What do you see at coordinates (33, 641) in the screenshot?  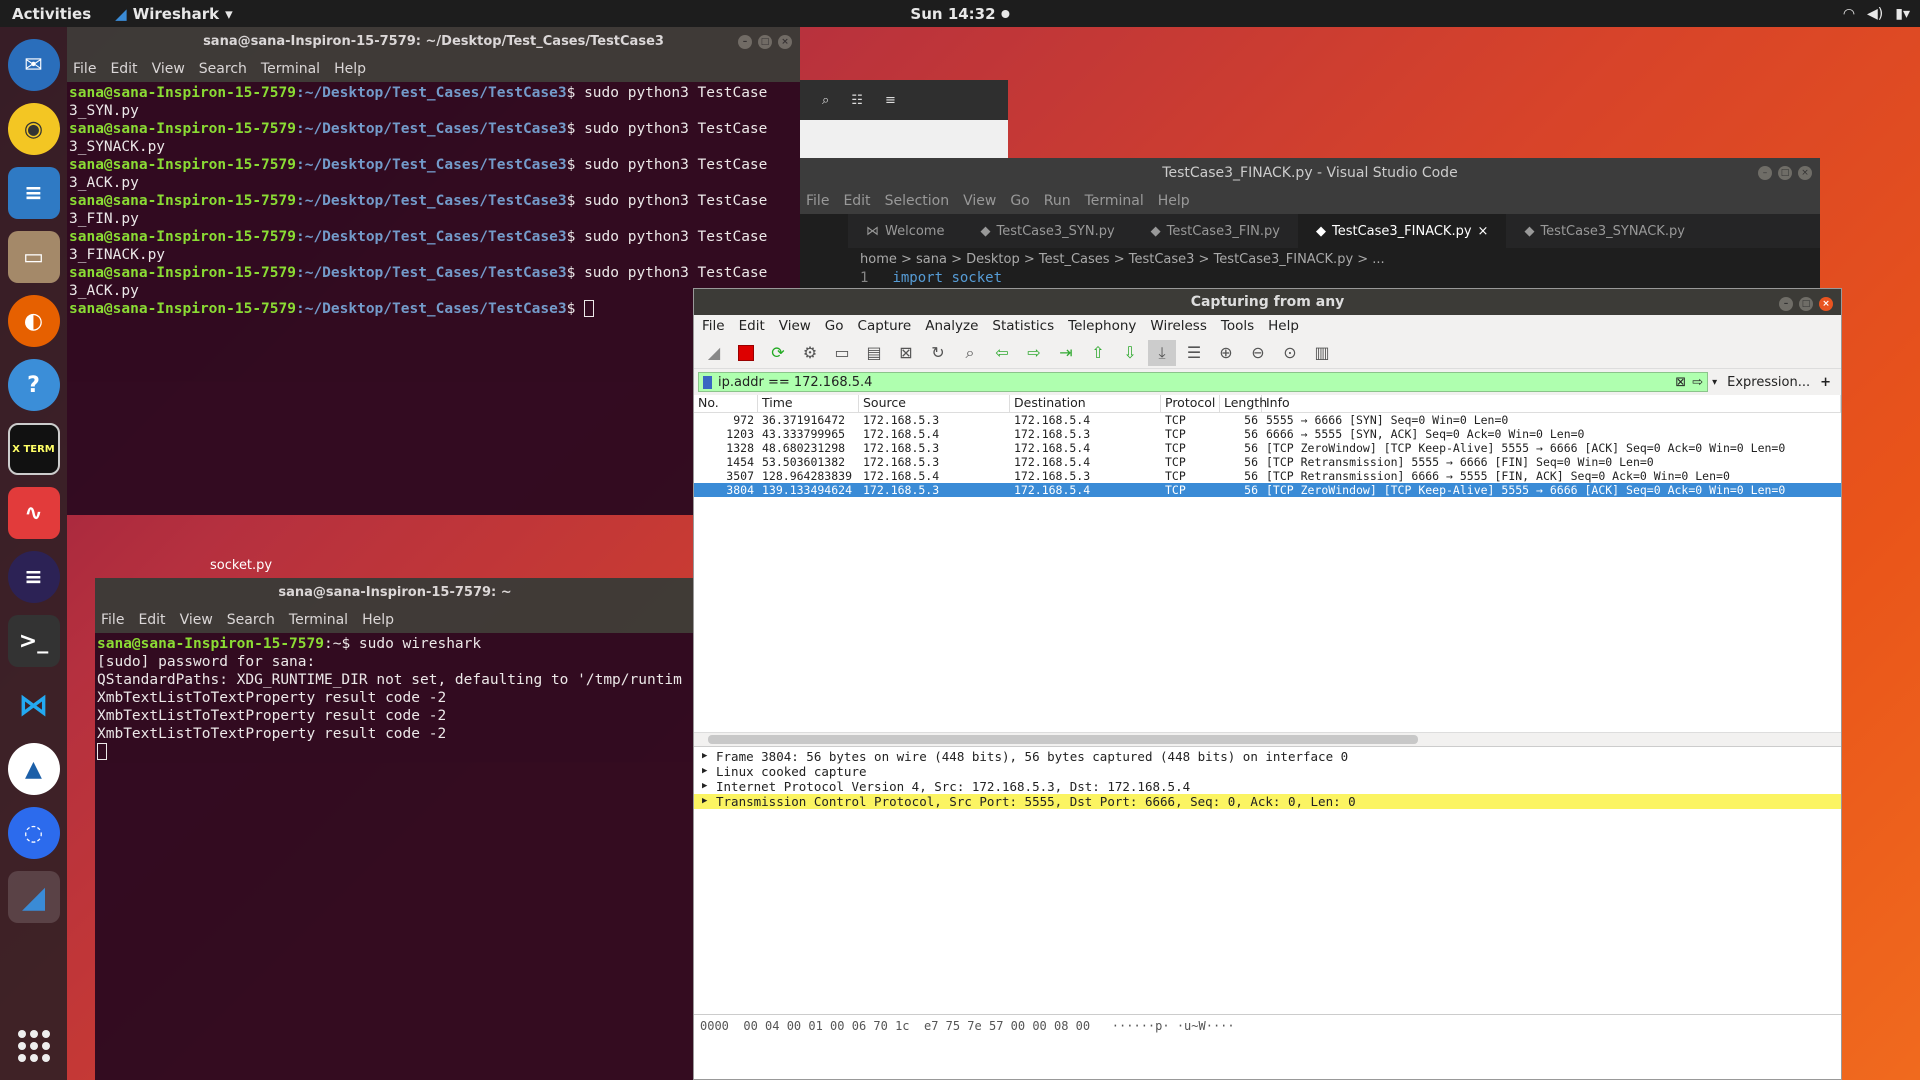 I see `terminal-icon: >_` at bounding box center [33, 641].